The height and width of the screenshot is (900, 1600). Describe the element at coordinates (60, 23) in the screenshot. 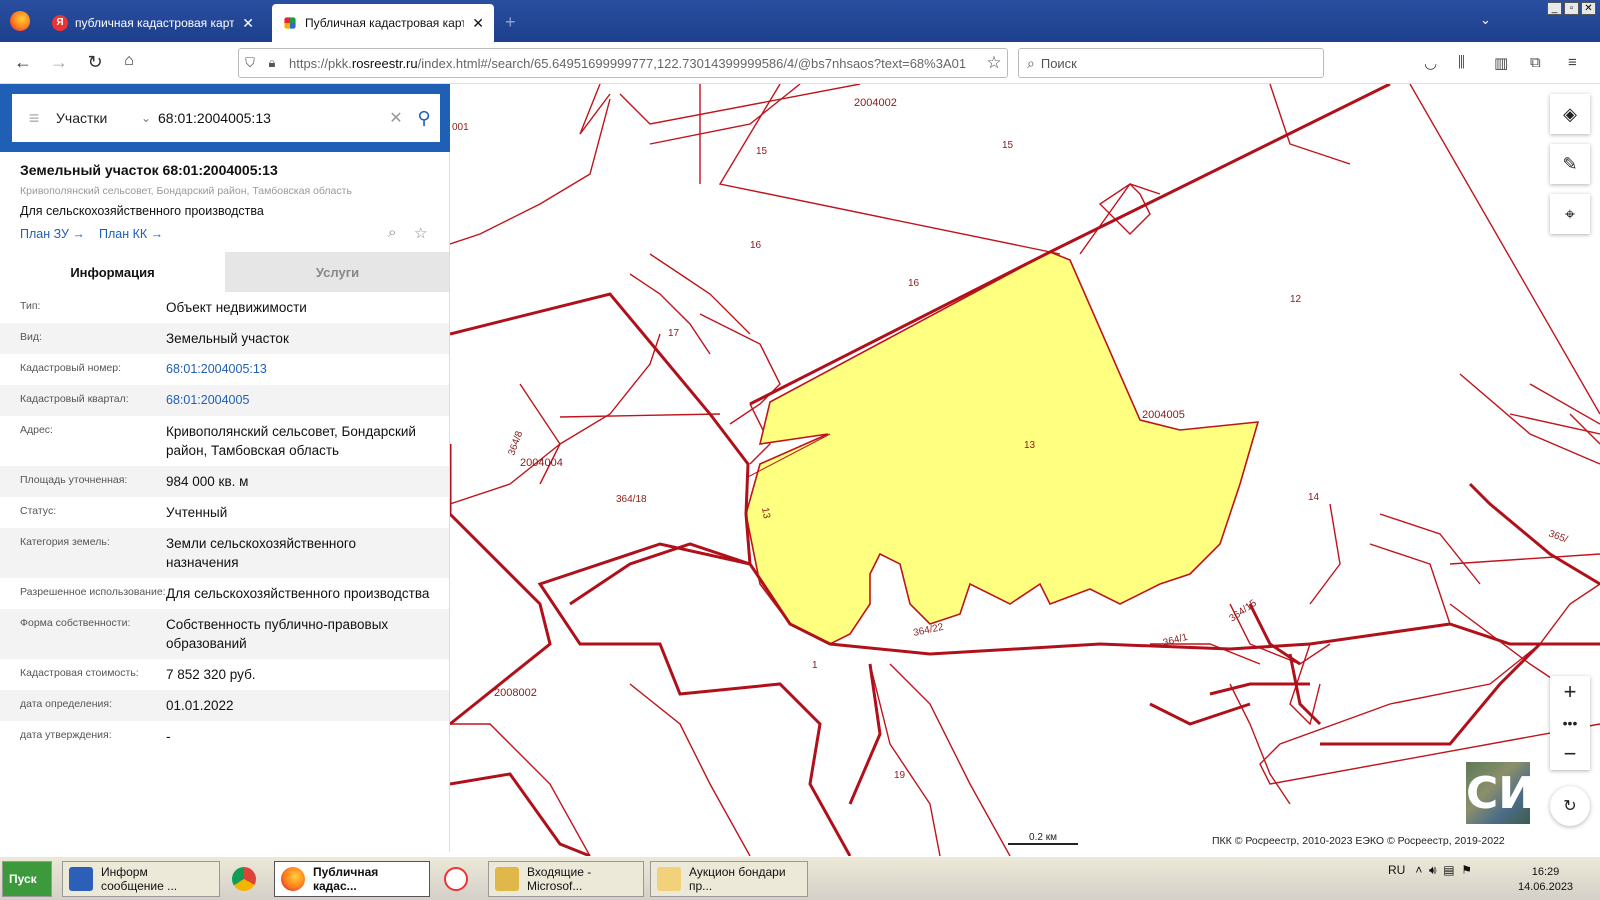

I see `yandex-icon: Я` at that location.